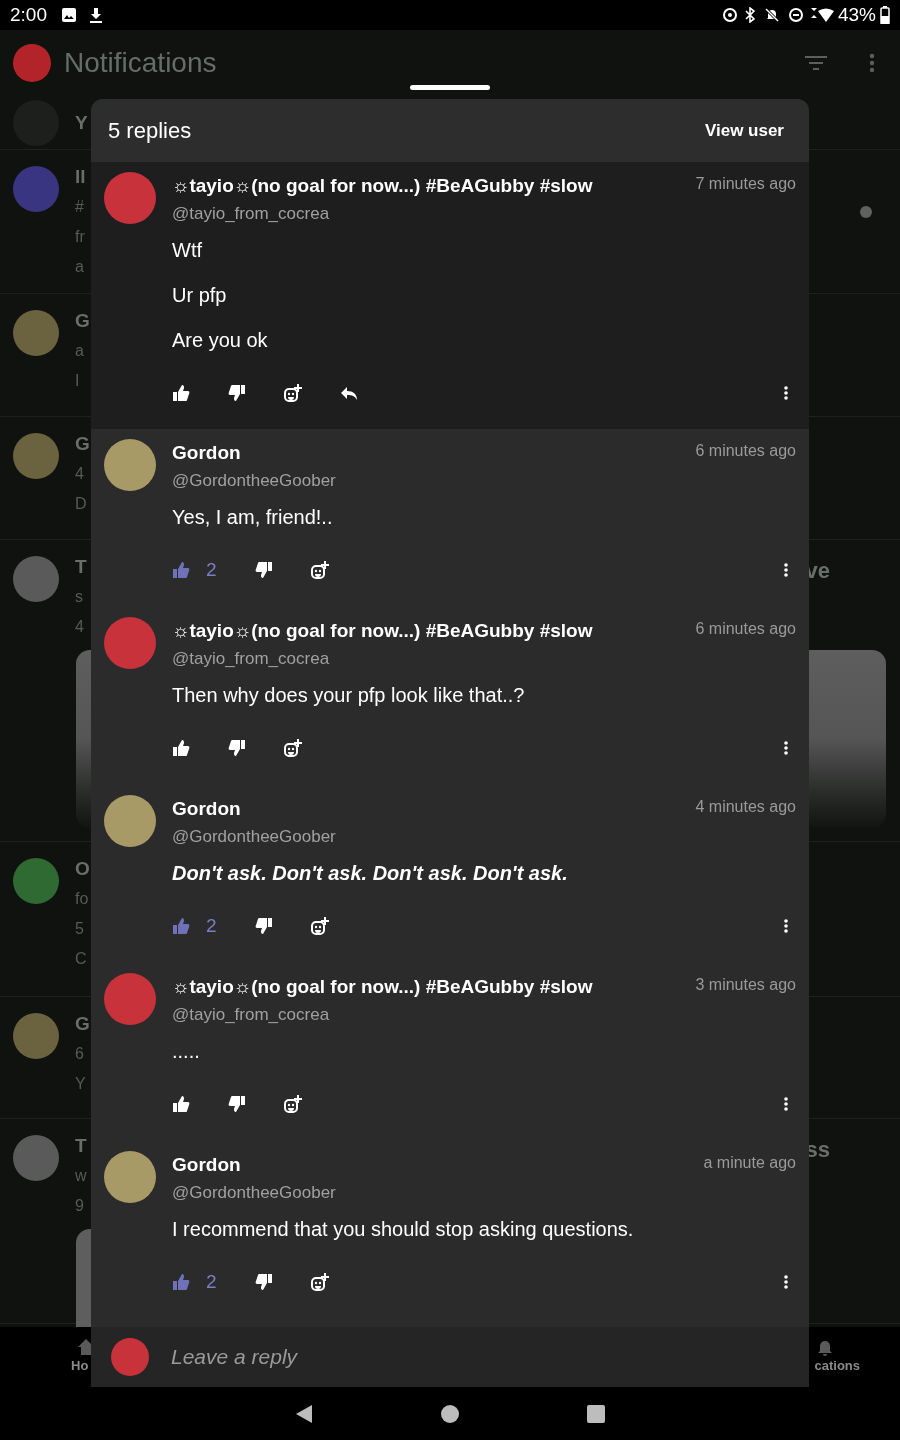 Image resolution: width=900 pixels, height=1440 pixels. I want to click on bluetooth-icon, so click(749, 15).